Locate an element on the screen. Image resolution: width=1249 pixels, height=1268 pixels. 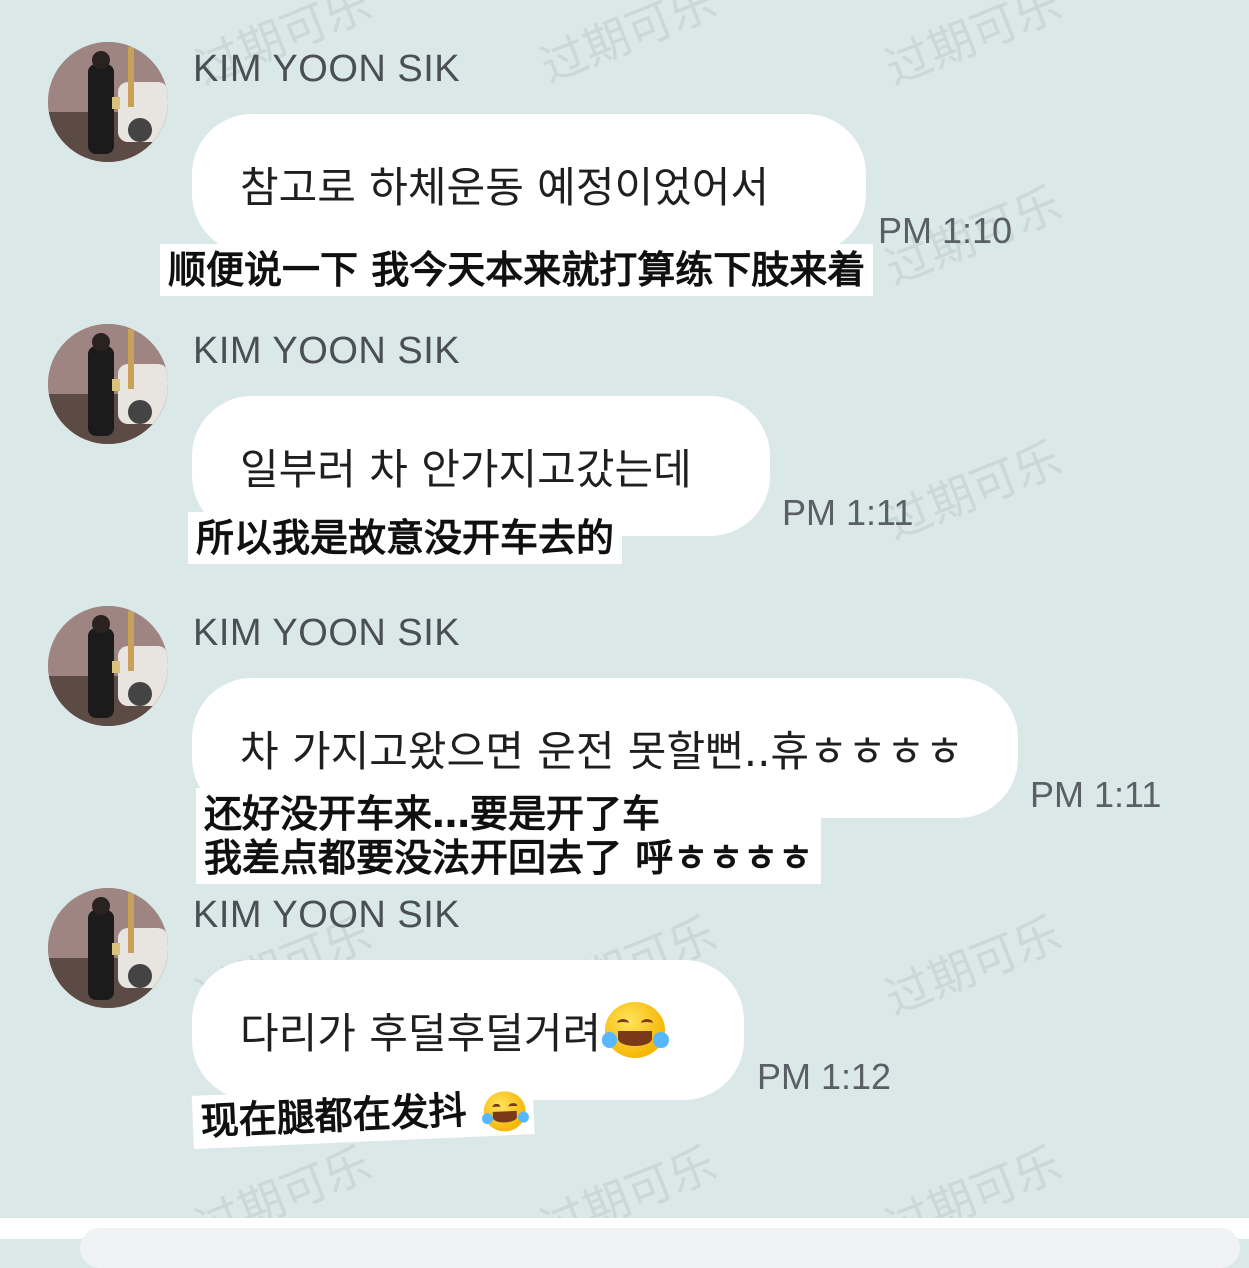
message-time: PM 1:12 is located at coordinates (824, 1076).